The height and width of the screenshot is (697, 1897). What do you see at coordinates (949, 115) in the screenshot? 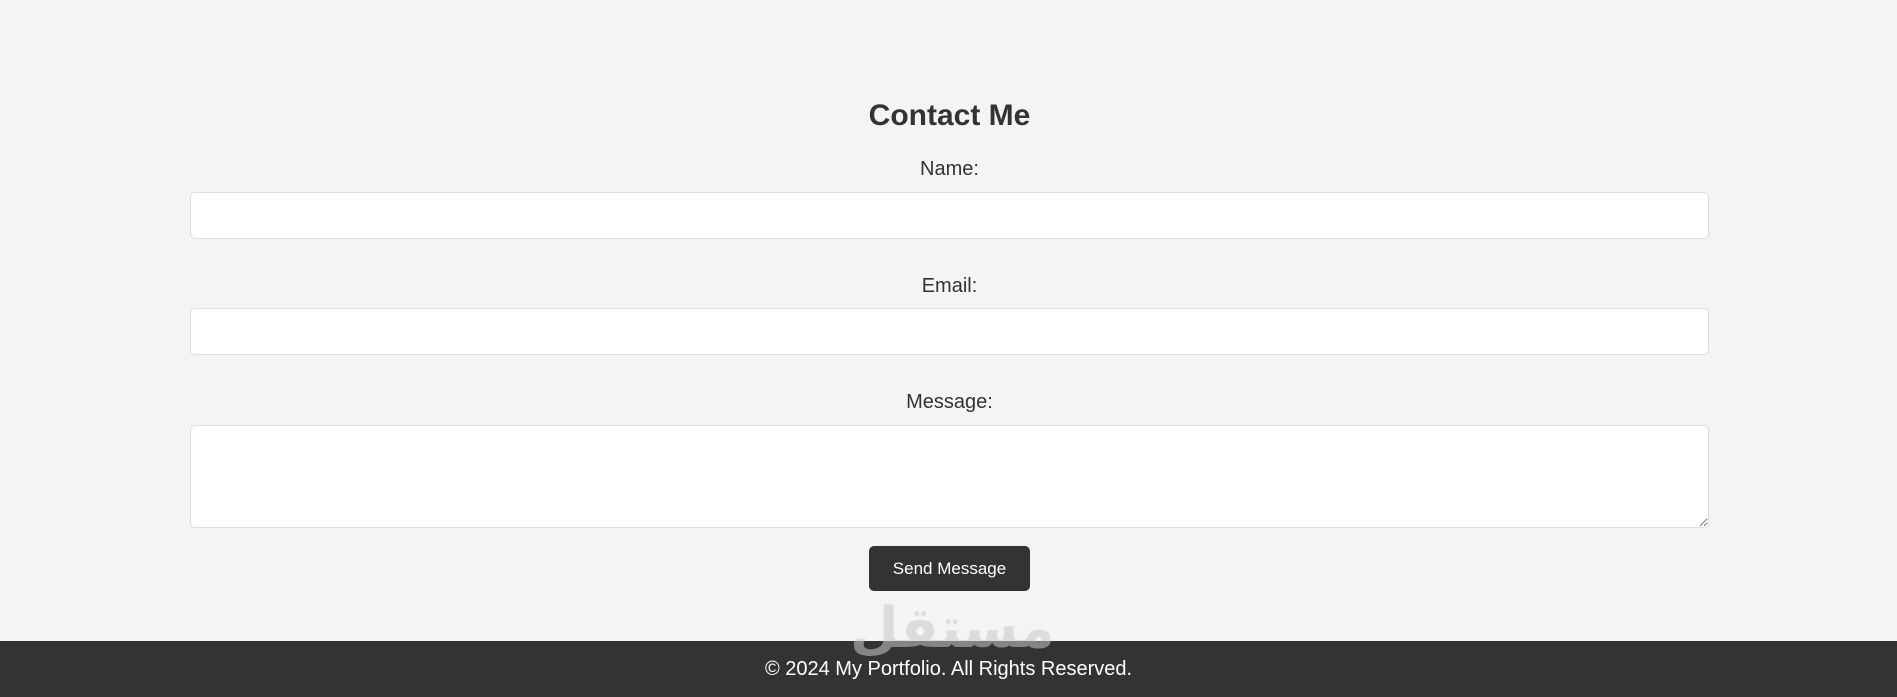
I see `contact-heading: Contact Me` at bounding box center [949, 115].